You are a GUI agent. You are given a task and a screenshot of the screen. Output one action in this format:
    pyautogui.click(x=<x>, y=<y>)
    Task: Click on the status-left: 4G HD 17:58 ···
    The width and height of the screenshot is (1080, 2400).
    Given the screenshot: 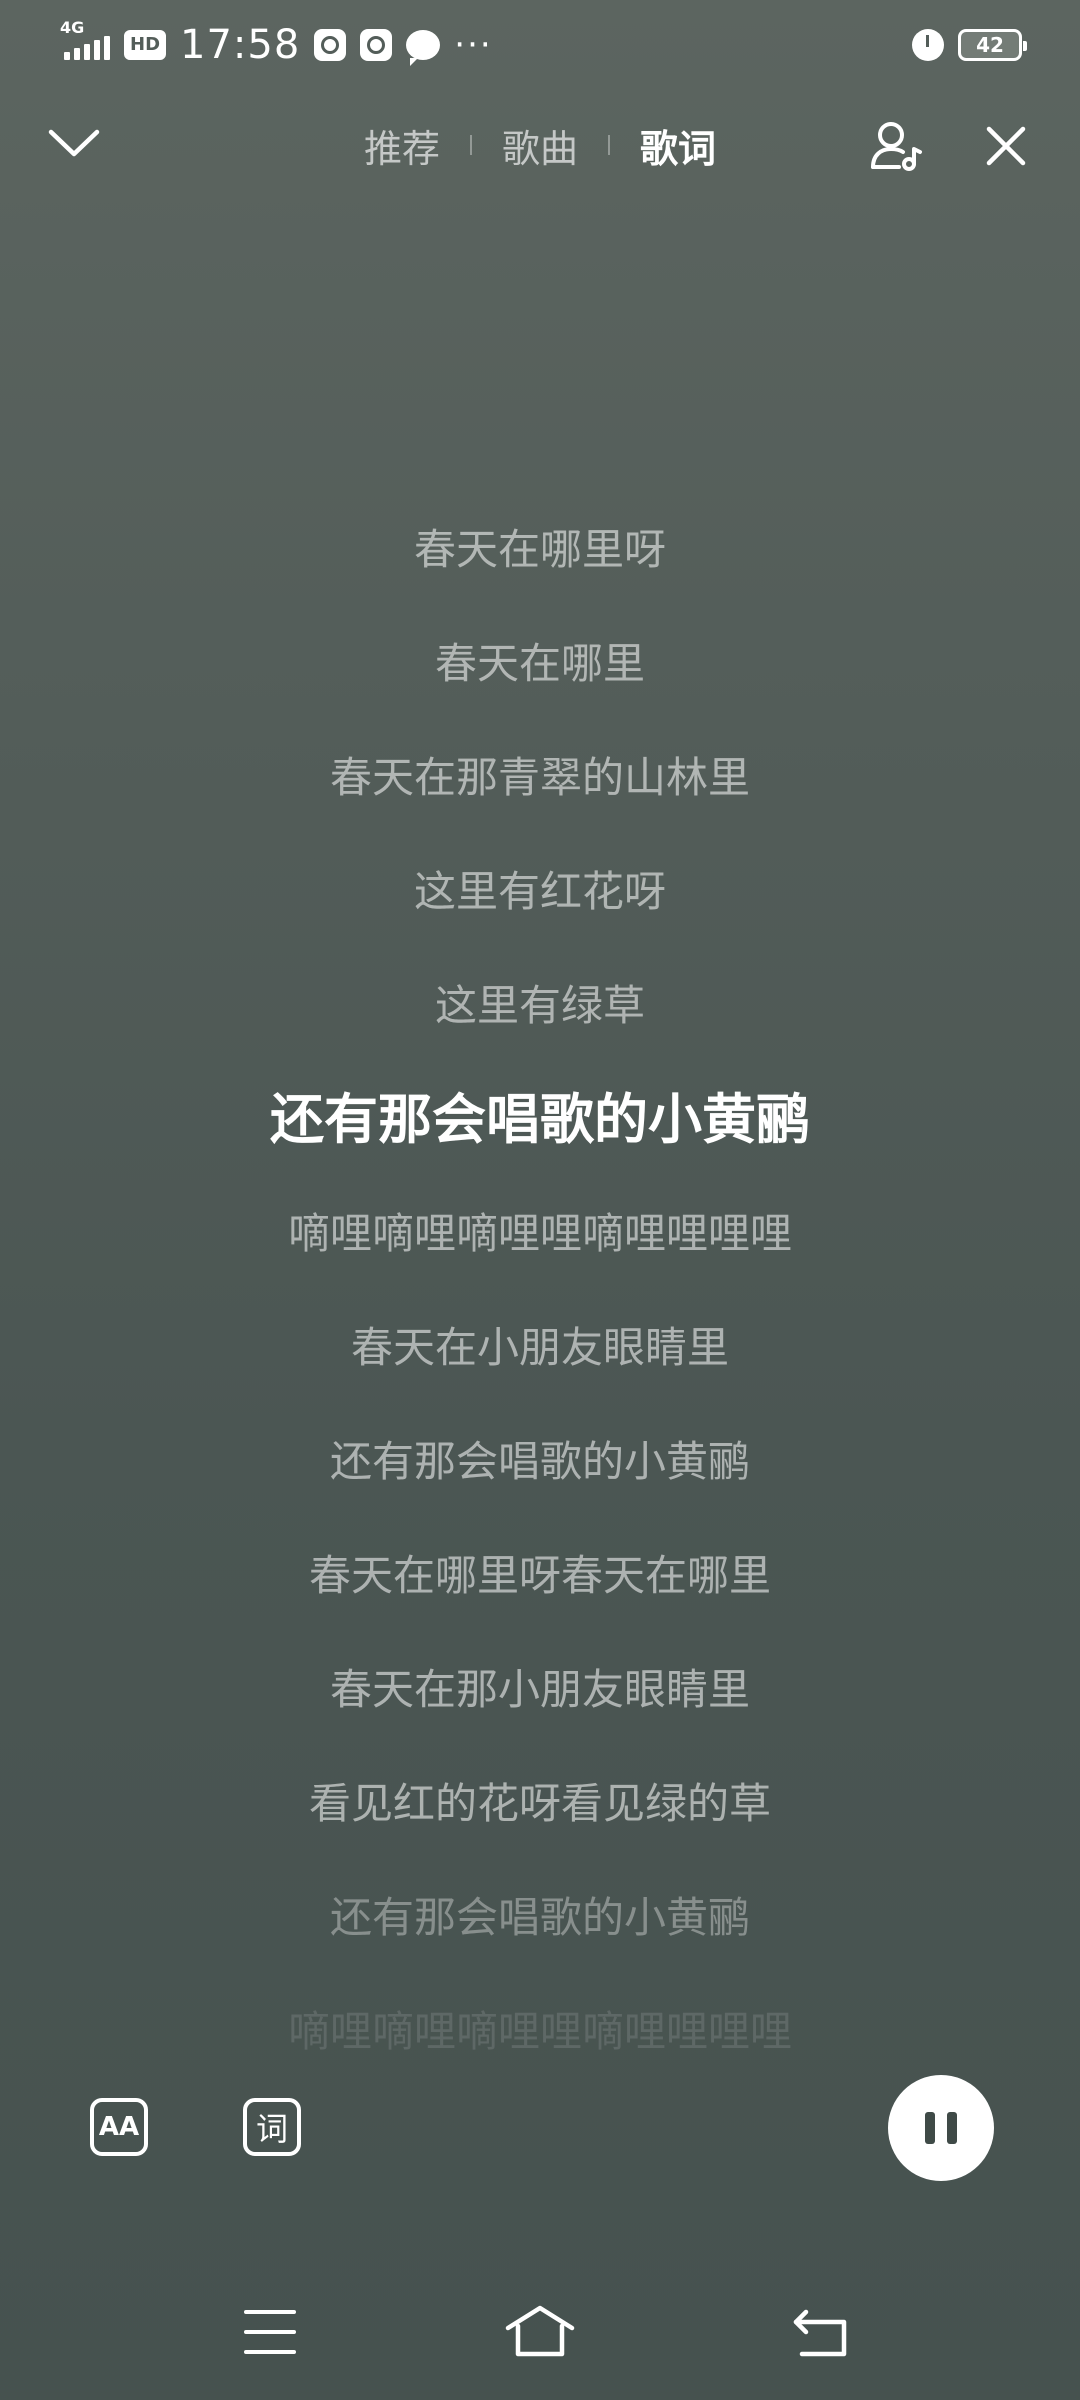 What is the action you would take?
    pyautogui.click(x=276, y=43)
    